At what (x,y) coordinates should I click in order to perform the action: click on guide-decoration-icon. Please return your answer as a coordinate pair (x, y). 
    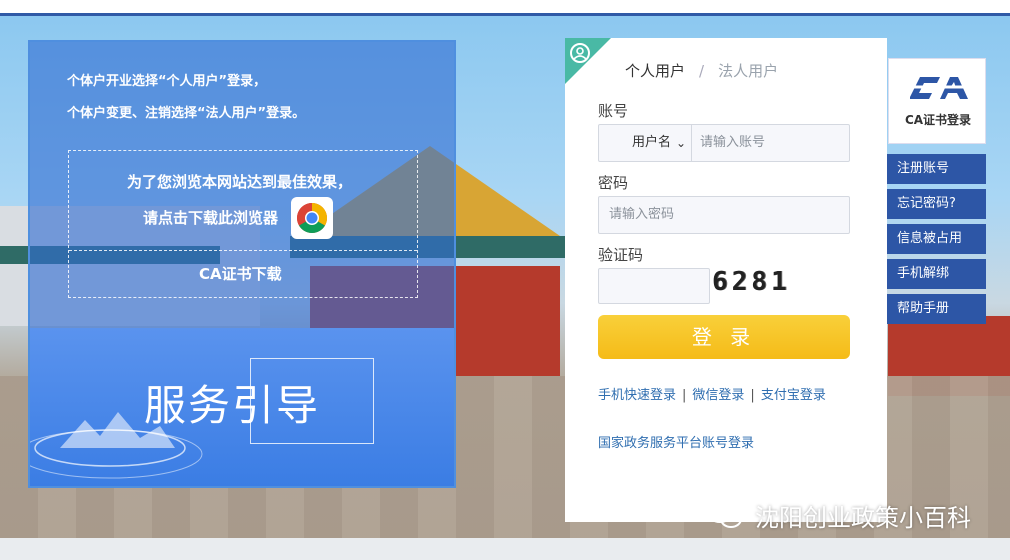
    Looking at the image, I should click on (116, 445).